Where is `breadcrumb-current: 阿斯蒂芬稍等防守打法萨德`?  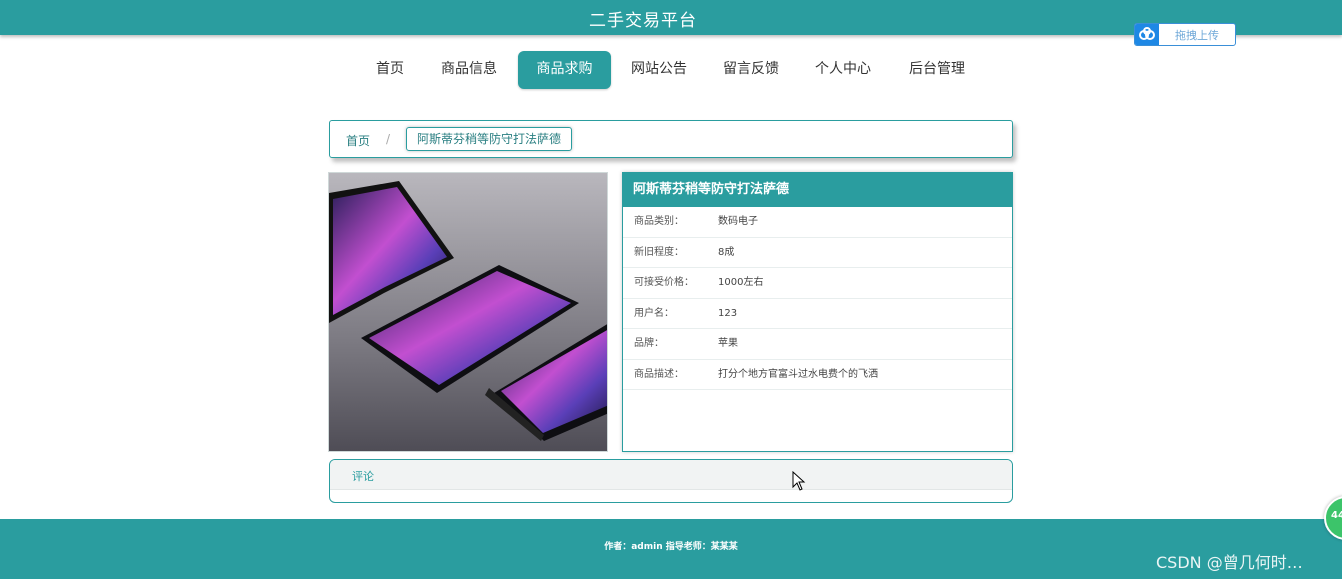 breadcrumb-current: 阿斯蒂芬稍等防守打法萨德 is located at coordinates (489, 139).